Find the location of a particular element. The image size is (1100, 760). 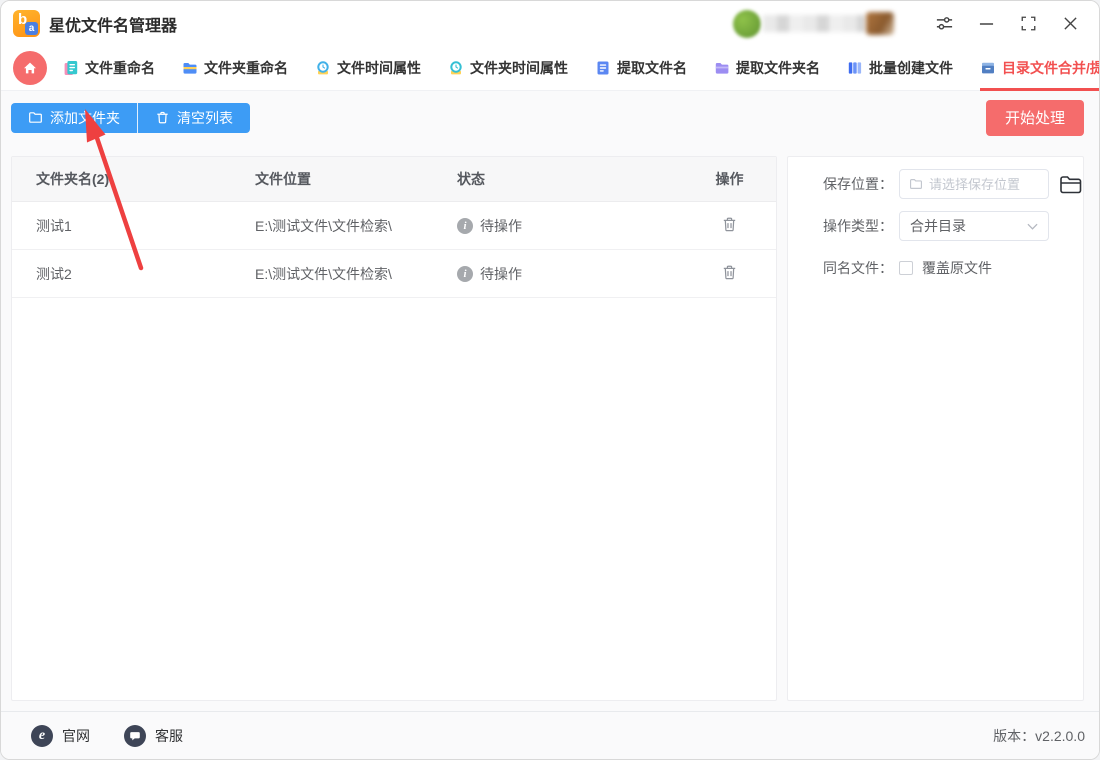

redacted-badge is located at coordinates (880, 23).